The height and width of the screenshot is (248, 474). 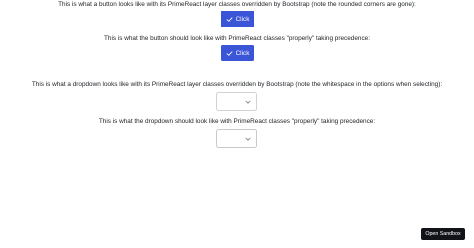 I want to click on dropdown-bootstrap, so click(x=236, y=101).